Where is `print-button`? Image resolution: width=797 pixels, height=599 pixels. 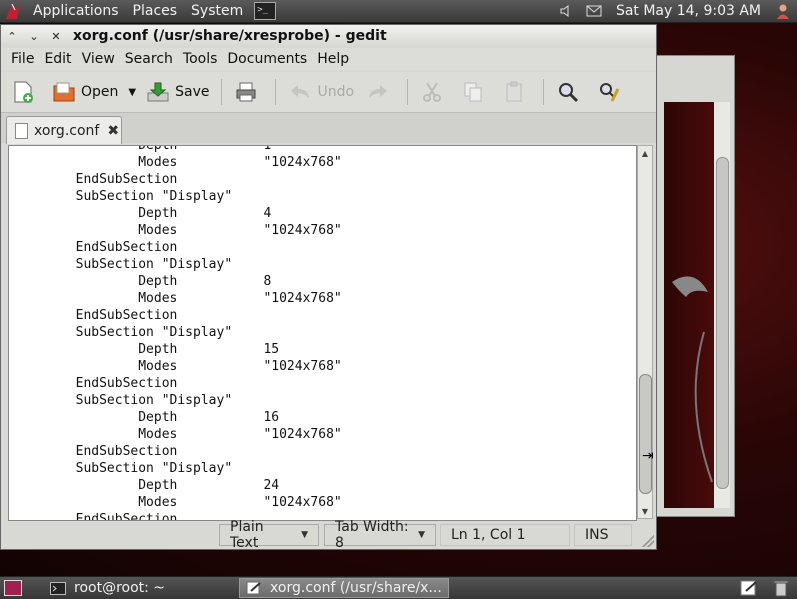 print-button is located at coordinates (248, 92).